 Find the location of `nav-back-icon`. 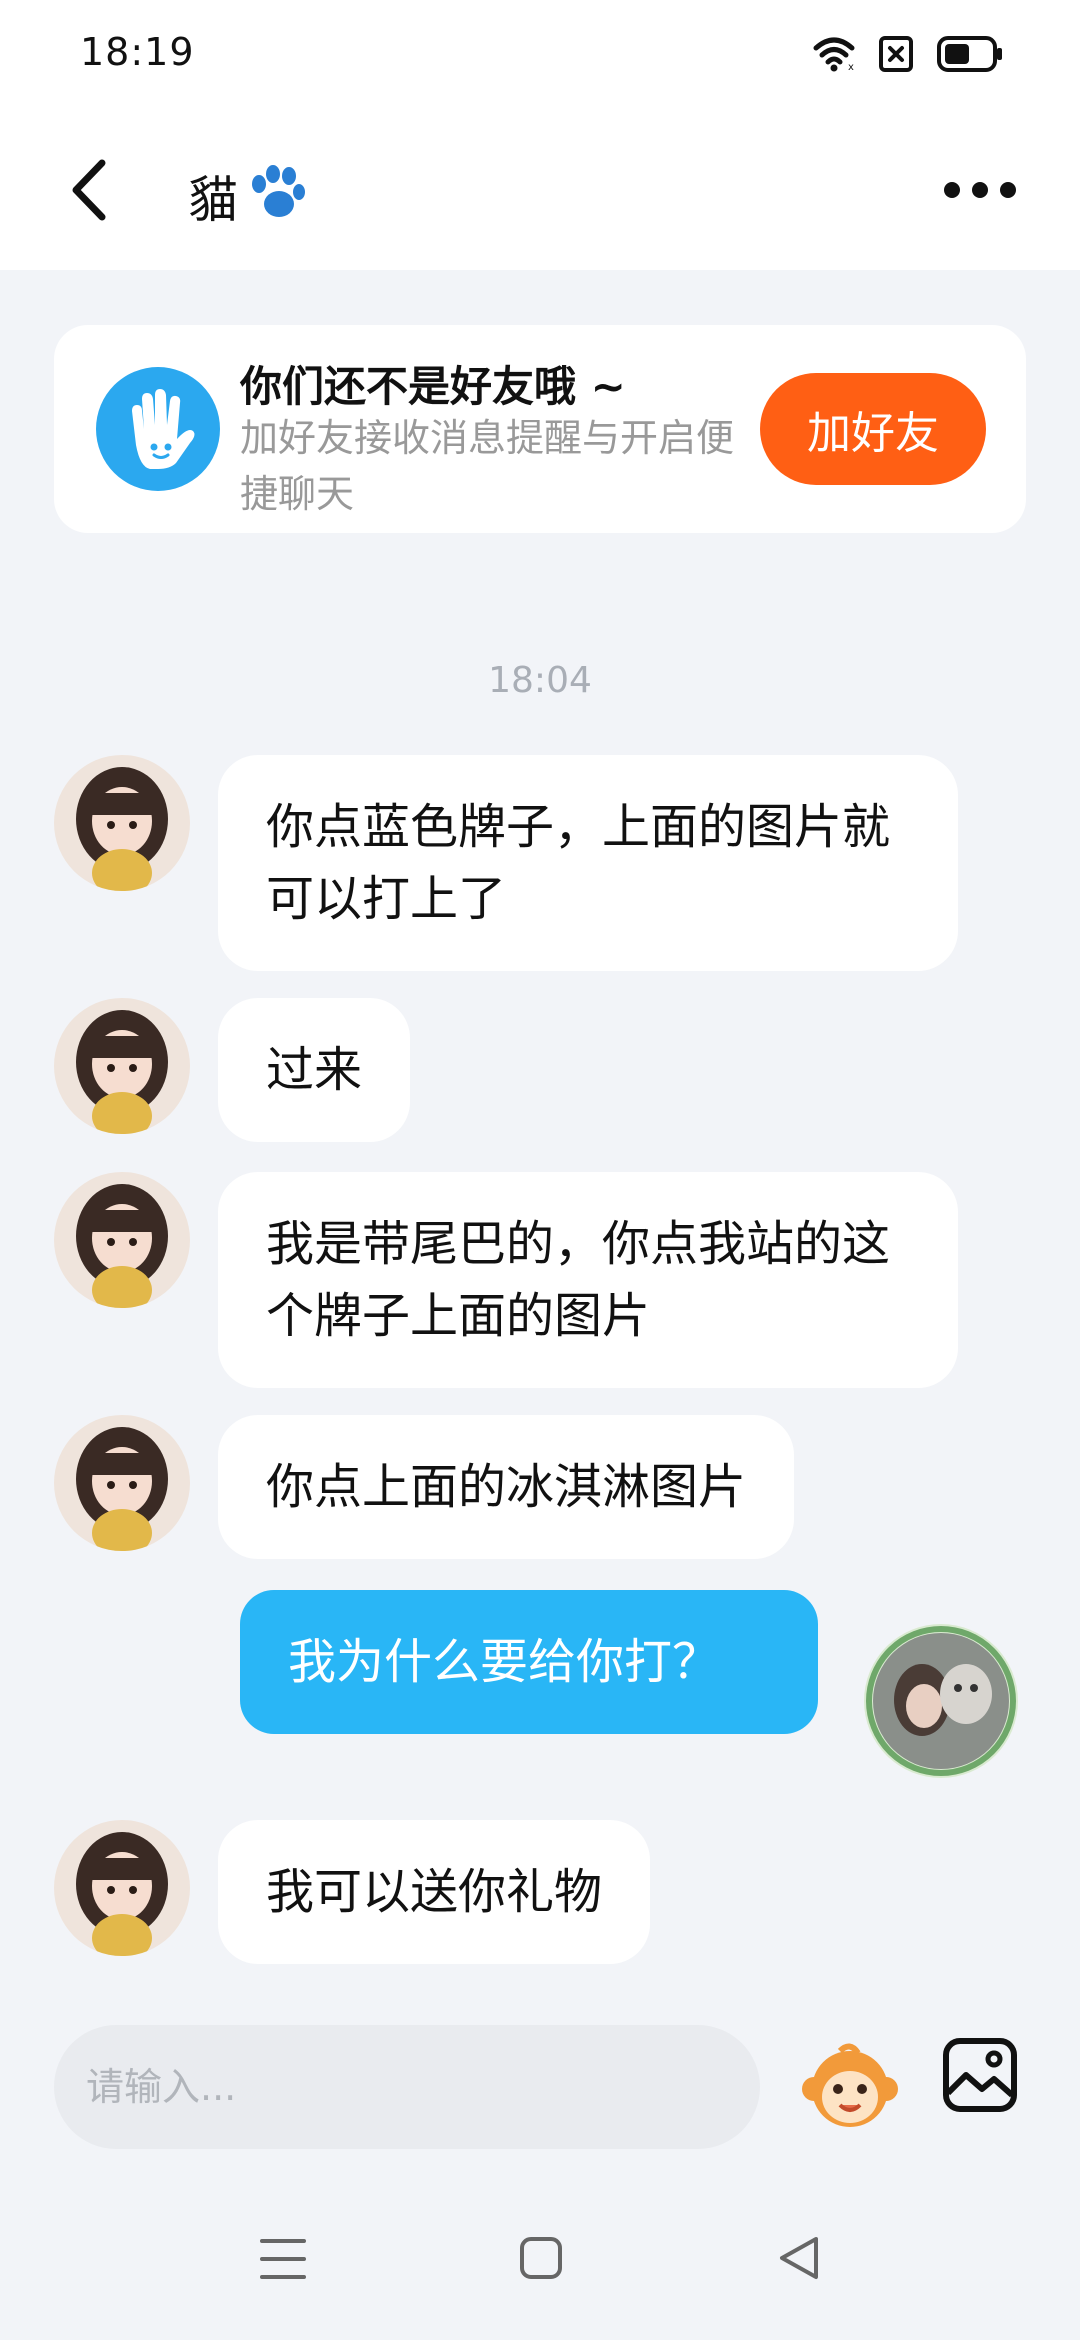

nav-back-icon is located at coordinates (799, 2258).